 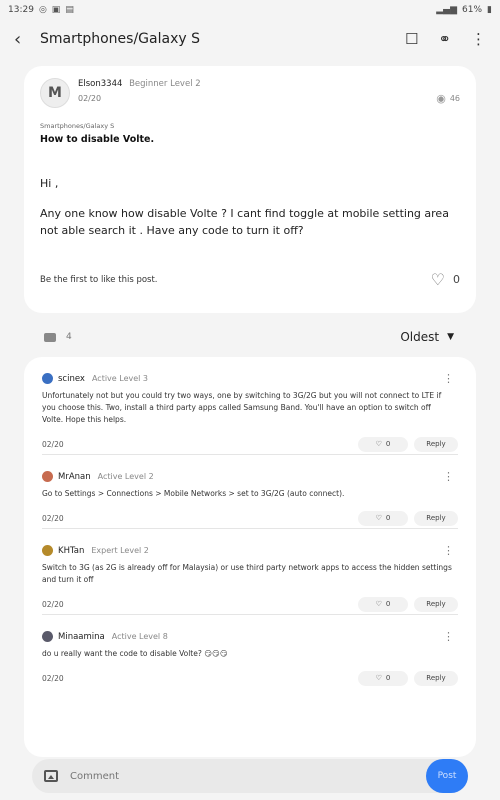 I want to click on sort-dropdown: Oldest ▼, so click(x=427, y=337).